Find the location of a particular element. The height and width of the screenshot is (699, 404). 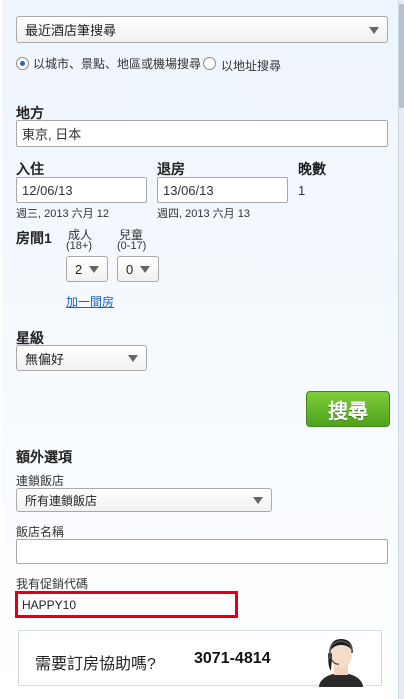

nights-value: 1 is located at coordinates (302, 190).